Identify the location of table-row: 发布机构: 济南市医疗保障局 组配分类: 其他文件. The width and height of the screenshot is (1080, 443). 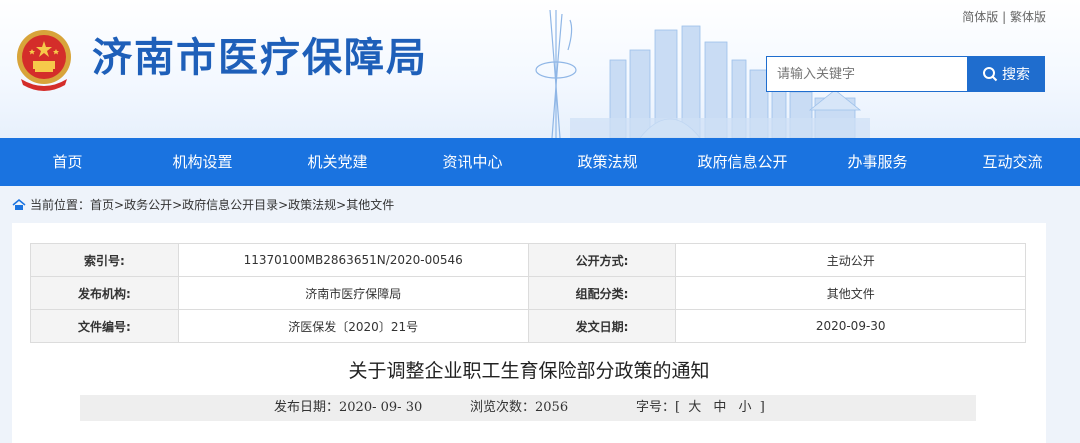
(528, 293).